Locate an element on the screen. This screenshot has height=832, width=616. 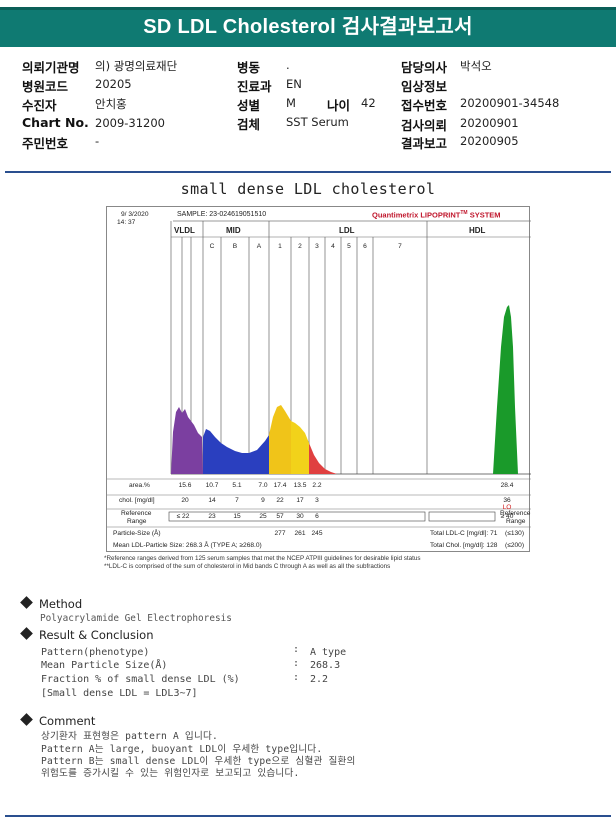
area-mid-c: 10.7 is located at coordinates (212, 485).